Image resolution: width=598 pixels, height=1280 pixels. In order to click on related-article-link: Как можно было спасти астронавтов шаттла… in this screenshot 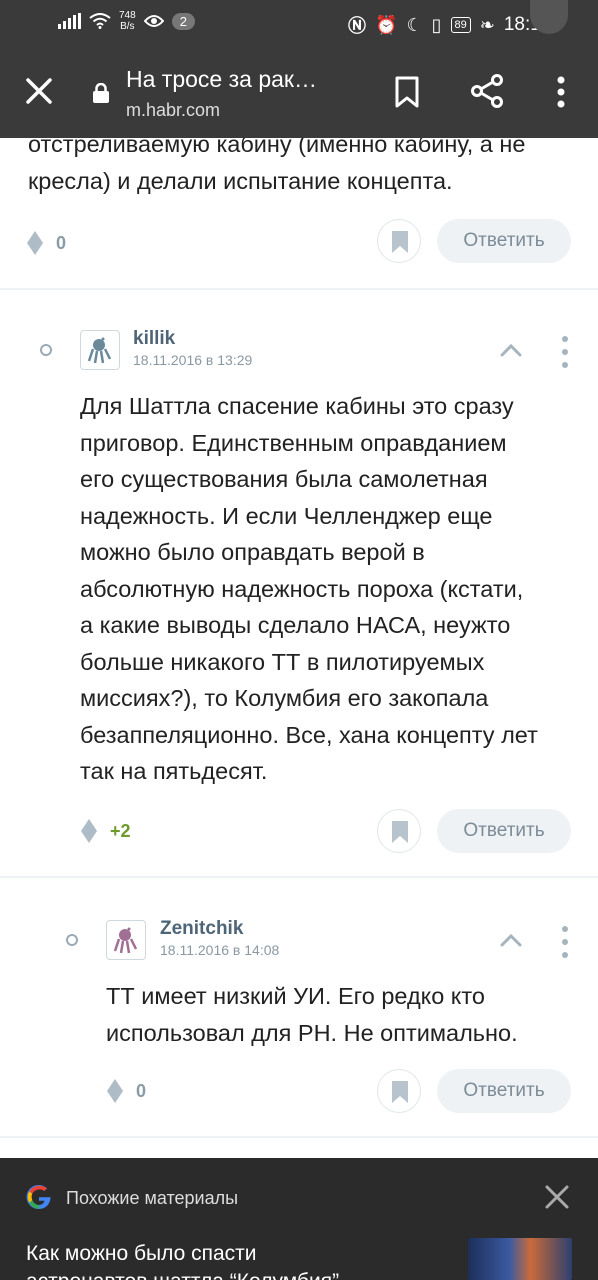, I will do `click(236, 1260)`.